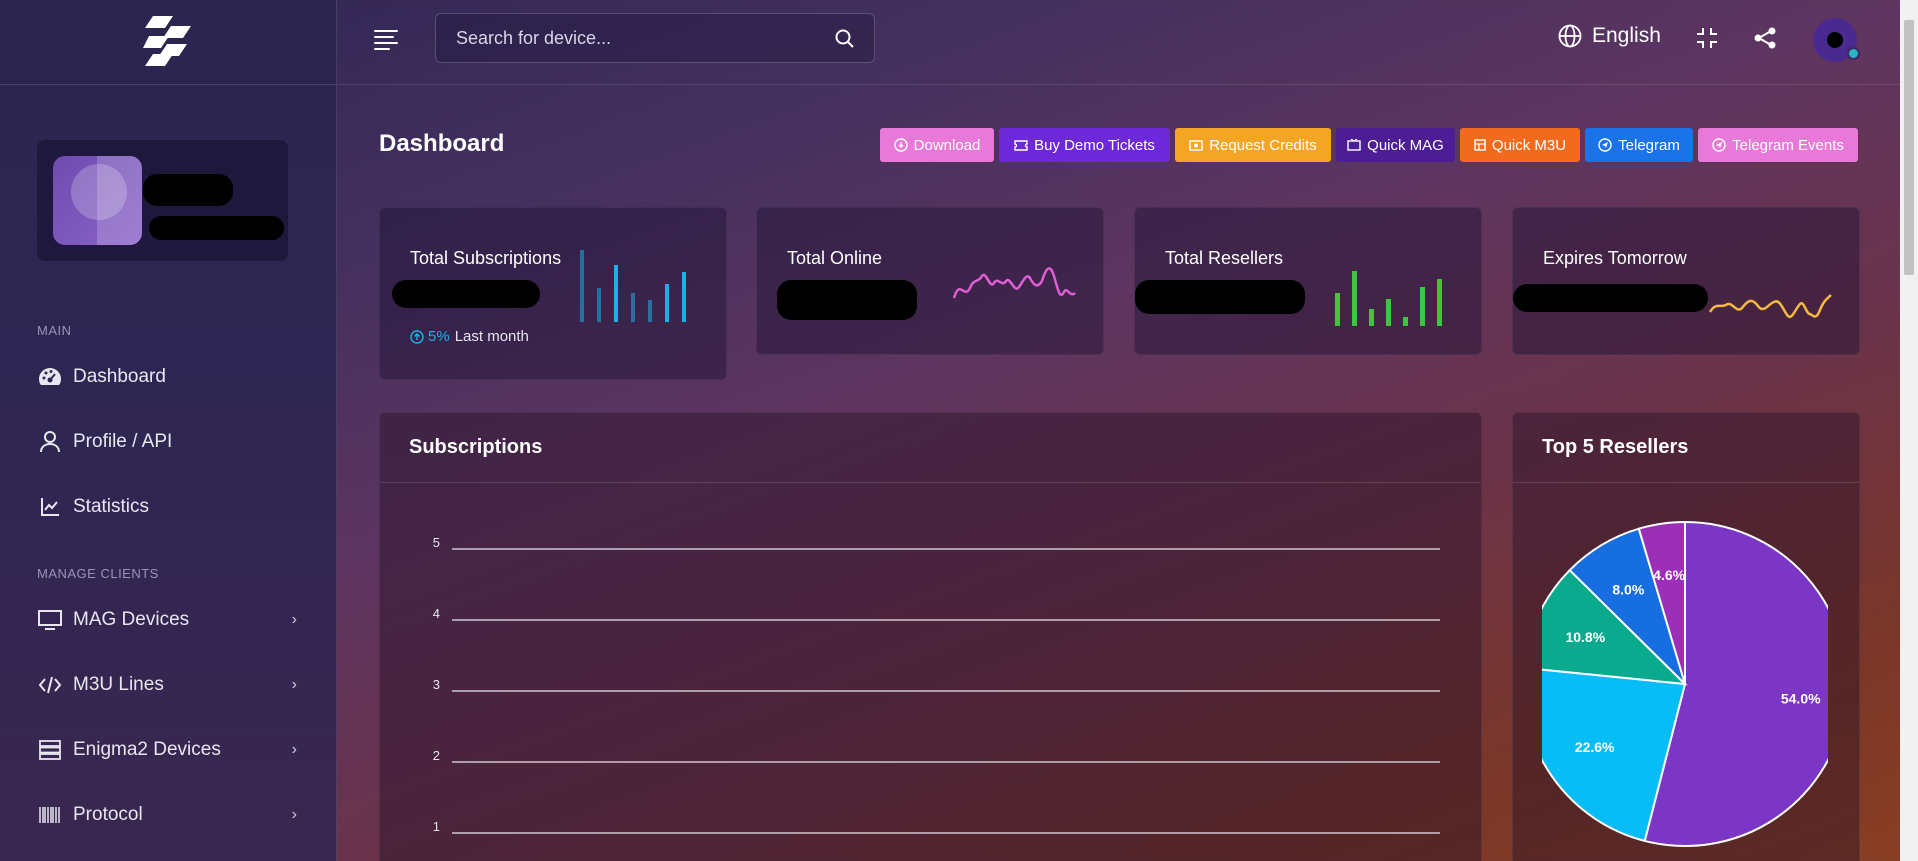  Describe the element at coordinates (167, 377) in the screenshot. I see `sidebar-item-dashboard: Dashboard` at that location.